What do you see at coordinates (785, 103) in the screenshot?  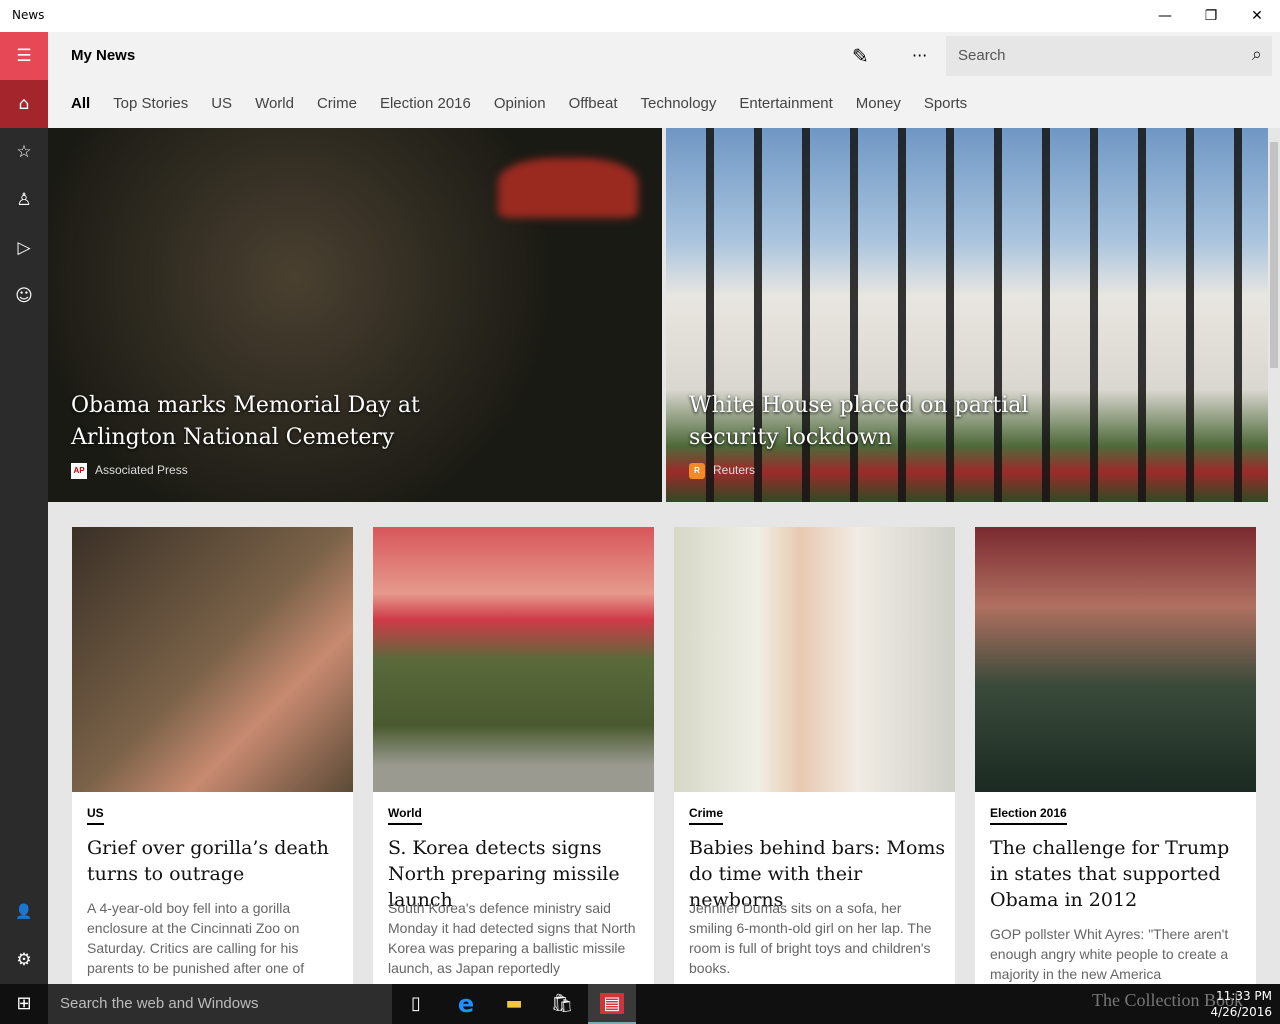 I see `tab-entertainment: Entertainment` at bounding box center [785, 103].